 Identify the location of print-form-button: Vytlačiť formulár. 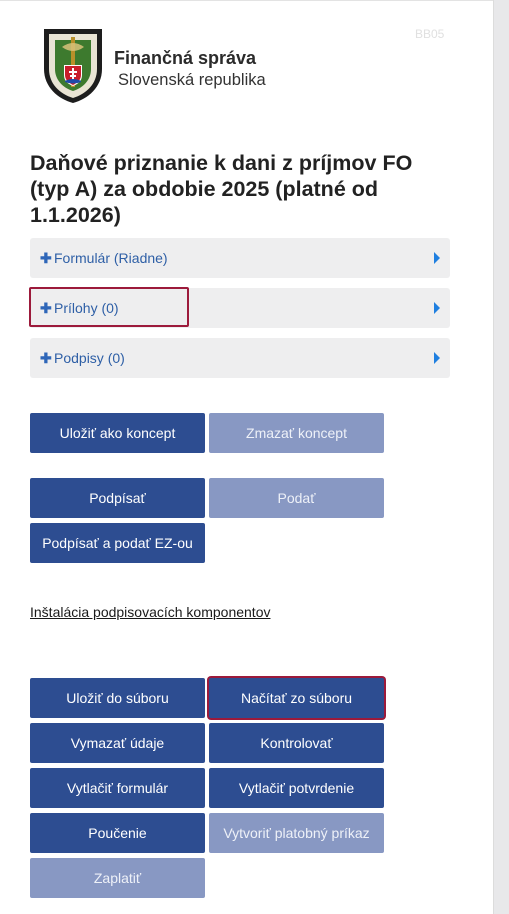
(117, 788).